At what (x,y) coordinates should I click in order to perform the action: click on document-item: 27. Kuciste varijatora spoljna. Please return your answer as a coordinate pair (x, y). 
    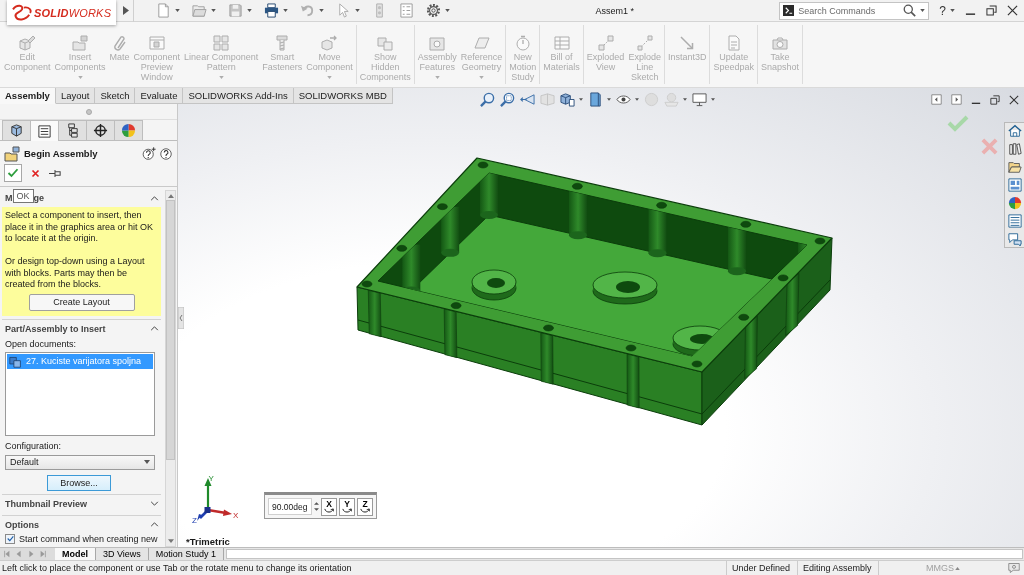
    Looking at the image, I should click on (80, 361).